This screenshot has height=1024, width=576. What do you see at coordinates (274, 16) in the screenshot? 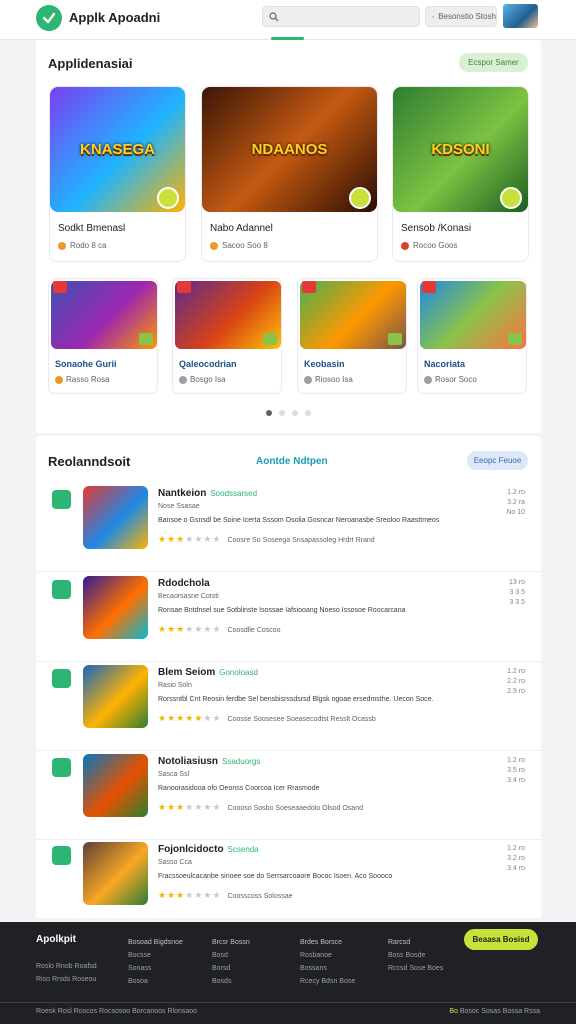
I see `search-icon` at bounding box center [274, 16].